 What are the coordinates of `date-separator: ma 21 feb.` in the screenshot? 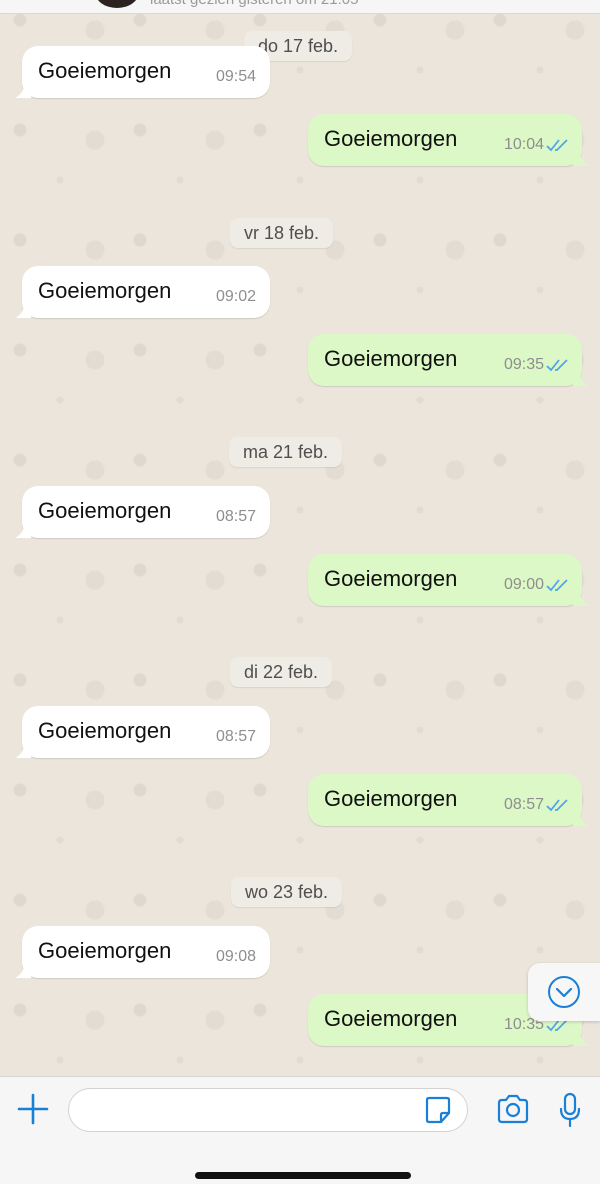 It's located at (286, 452).